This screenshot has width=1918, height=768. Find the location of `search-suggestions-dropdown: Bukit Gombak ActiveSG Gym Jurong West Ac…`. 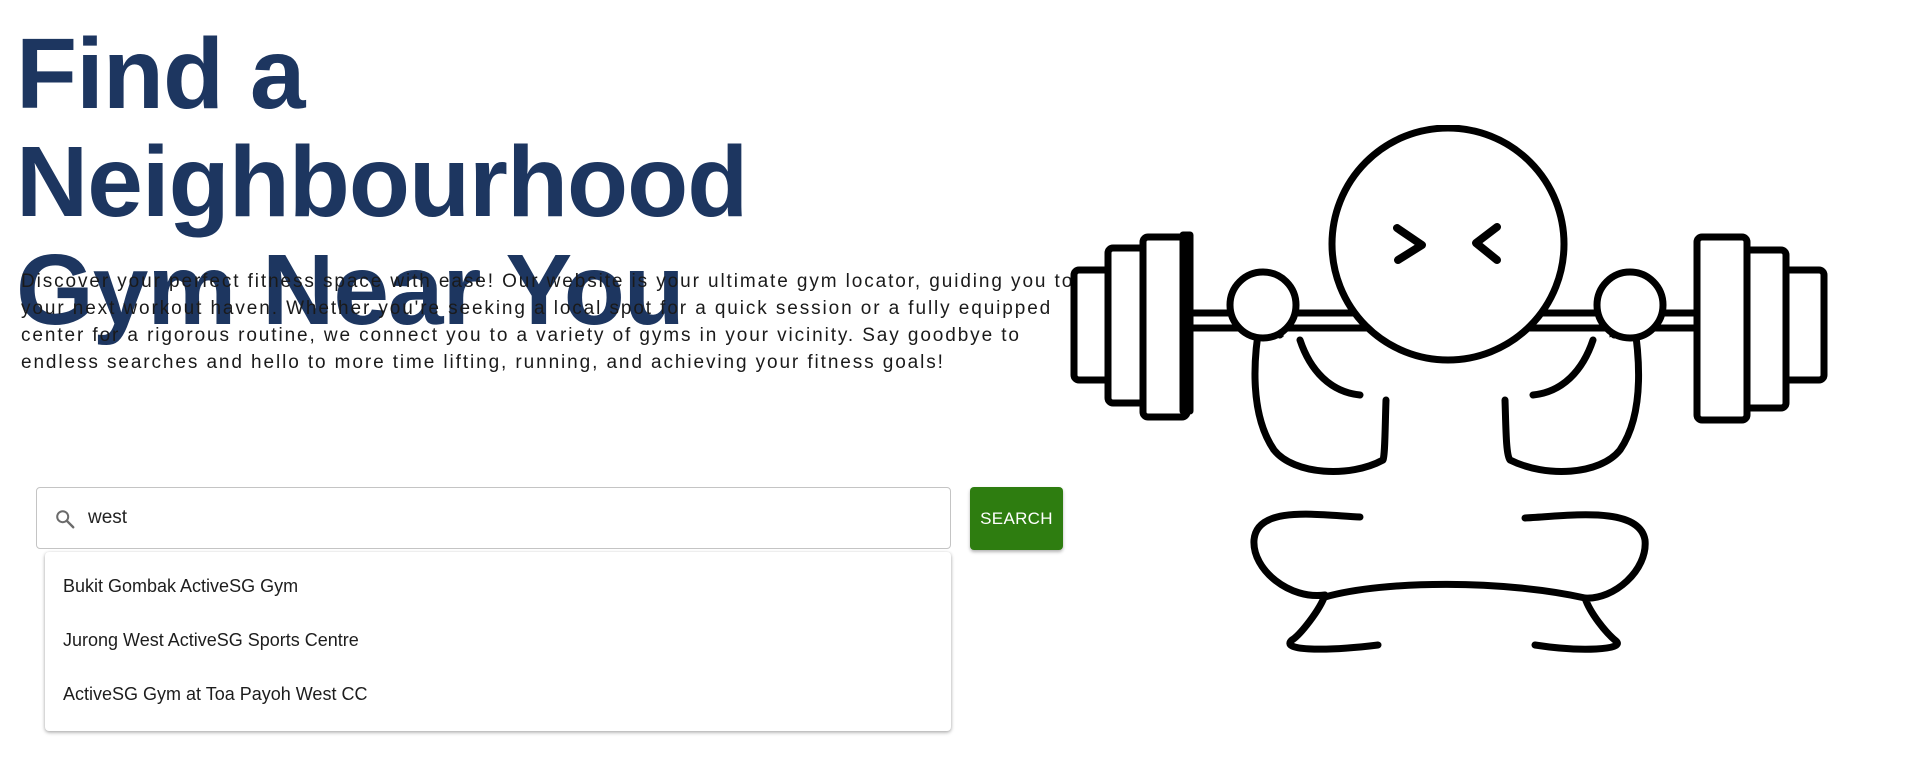

search-suggestions-dropdown: Bukit Gombak ActiveSG Gym Jurong West Ac… is located at coordinates (498, 641).